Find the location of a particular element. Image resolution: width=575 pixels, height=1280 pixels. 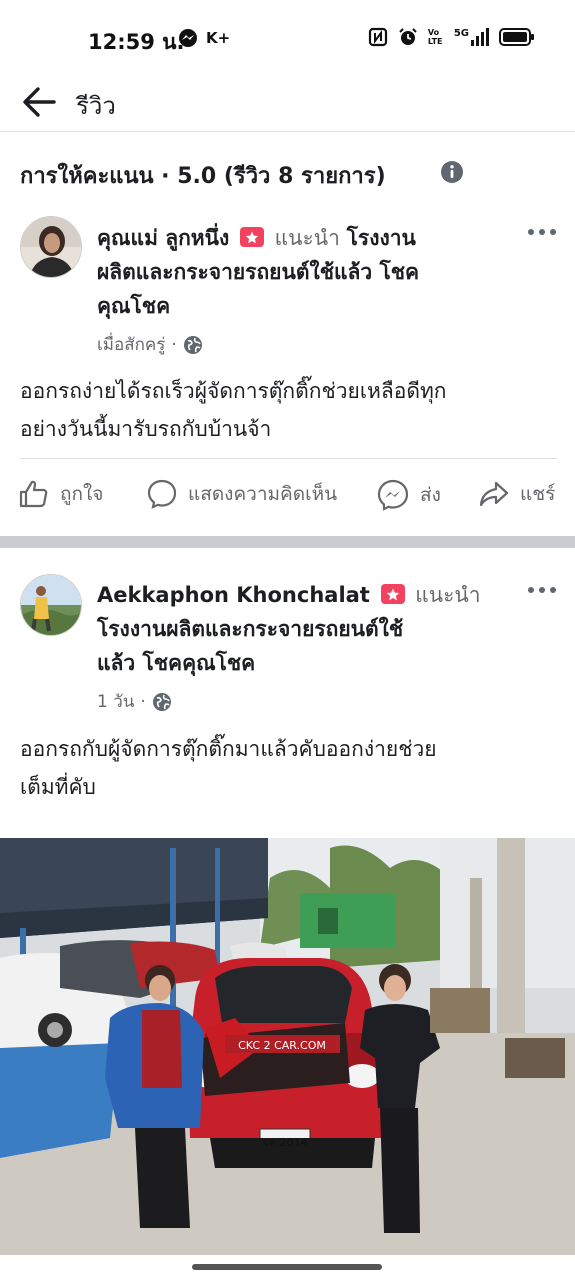

app-bar: รีวิว is located at coordinates (287, 104).